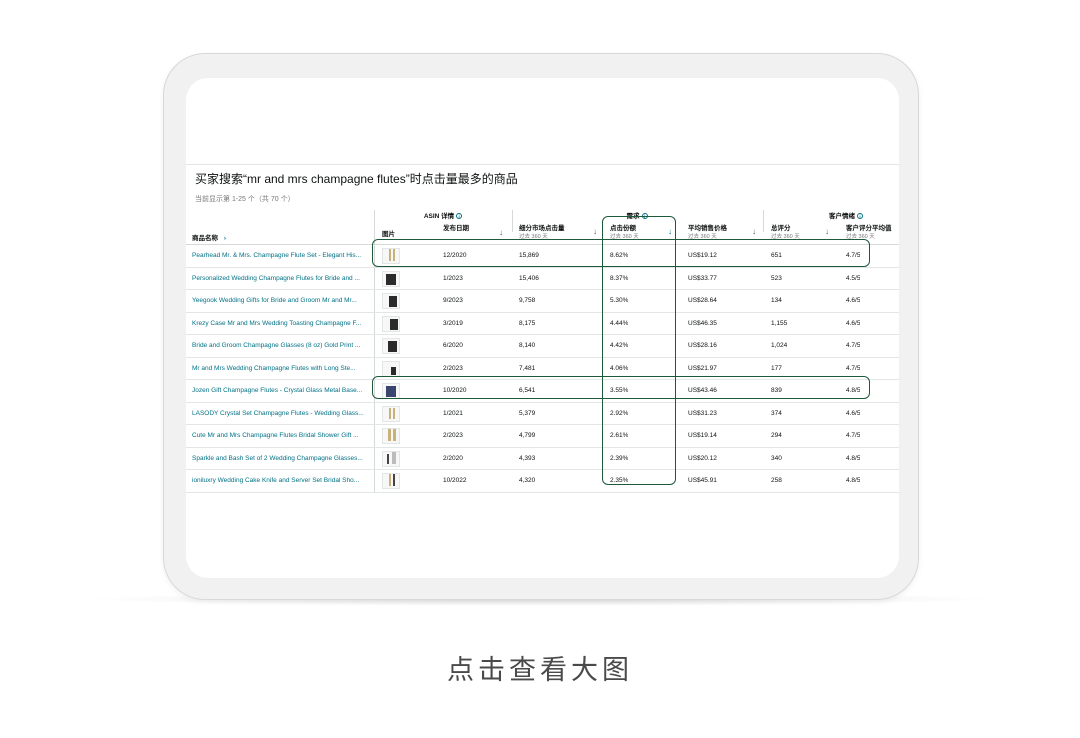 This screenshot has height=738, width=1080. I want to click on avg-price: US$33.77, so click(702, 278).